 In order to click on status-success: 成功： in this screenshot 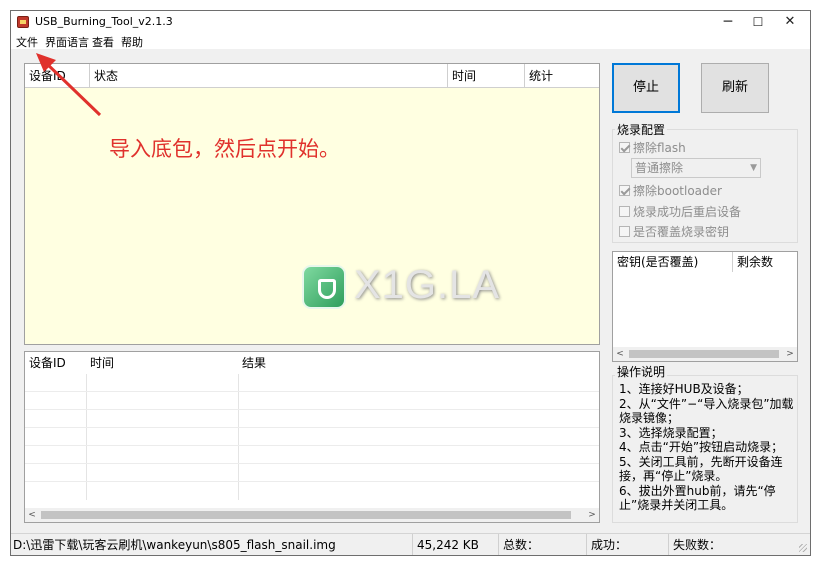, I will do `click(628, 544)`.